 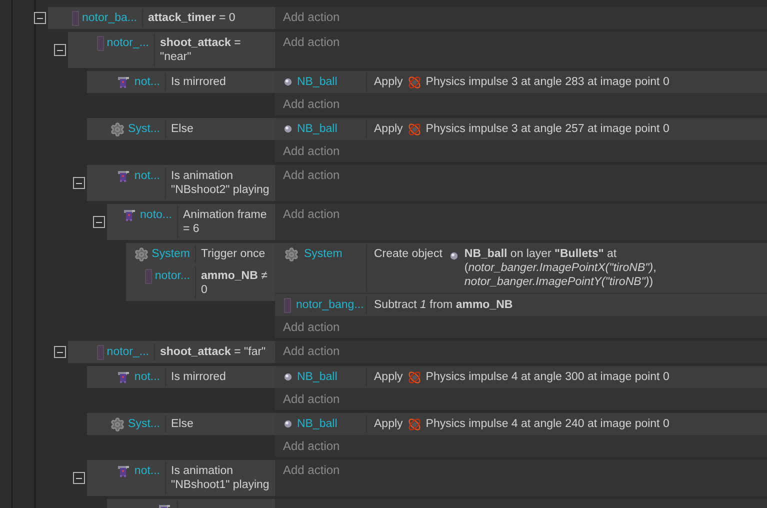 I want to click on condition-text: Trigger once, so click(x=233, y=254).